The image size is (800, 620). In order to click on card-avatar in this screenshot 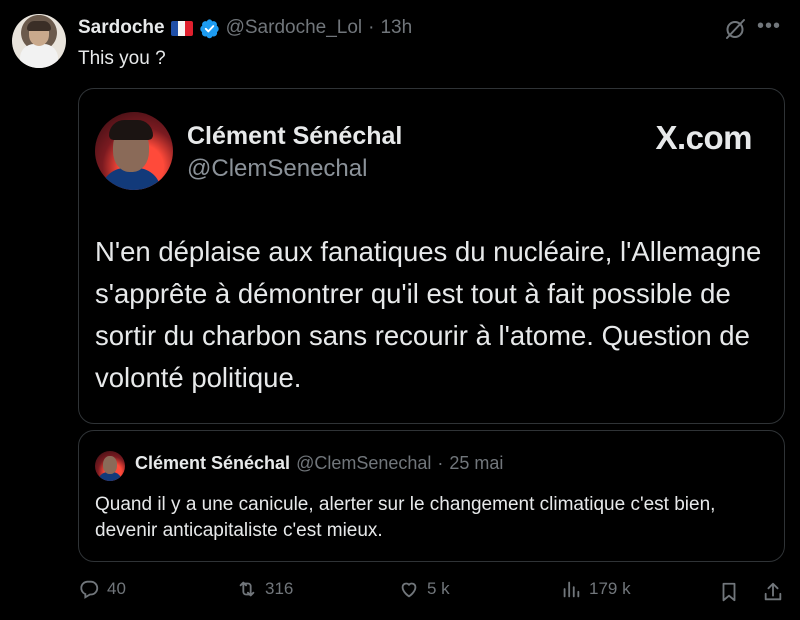, I will do `click(134, 151)`.